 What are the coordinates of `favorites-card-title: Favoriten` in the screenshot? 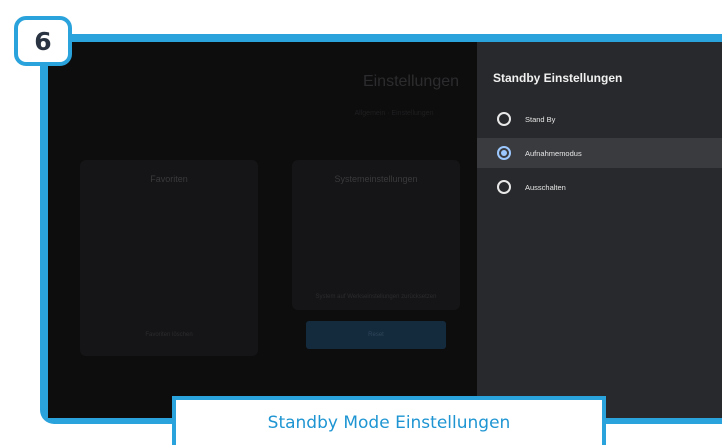 It's located at (169, 179).